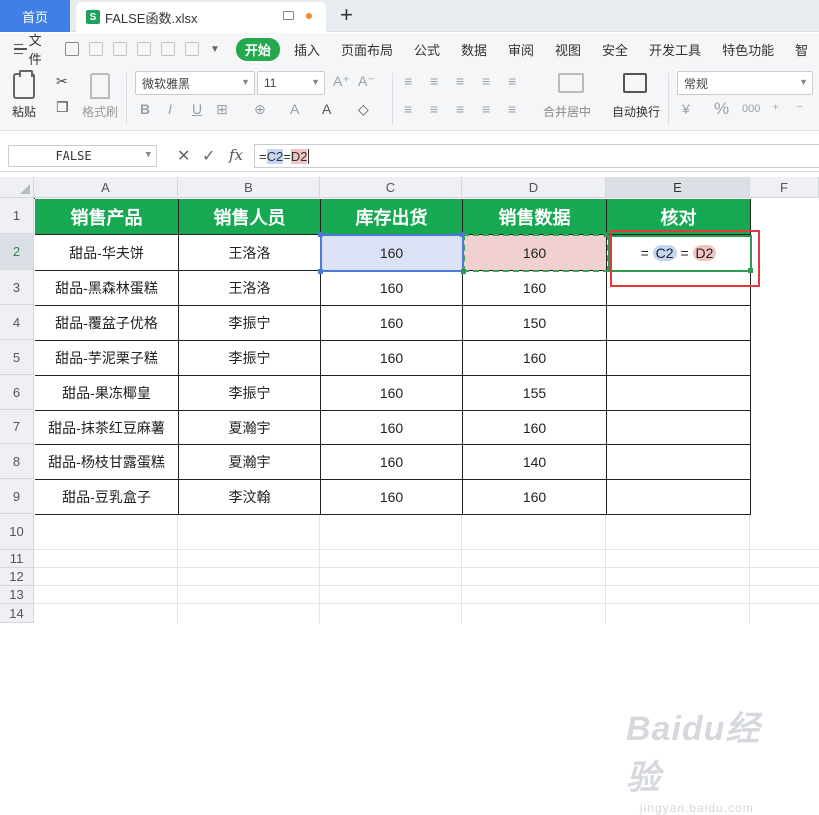  Describe the element at coordinates (427, 49) in the screenshot. I see `menu-tab-formulas: 公式` at that location.